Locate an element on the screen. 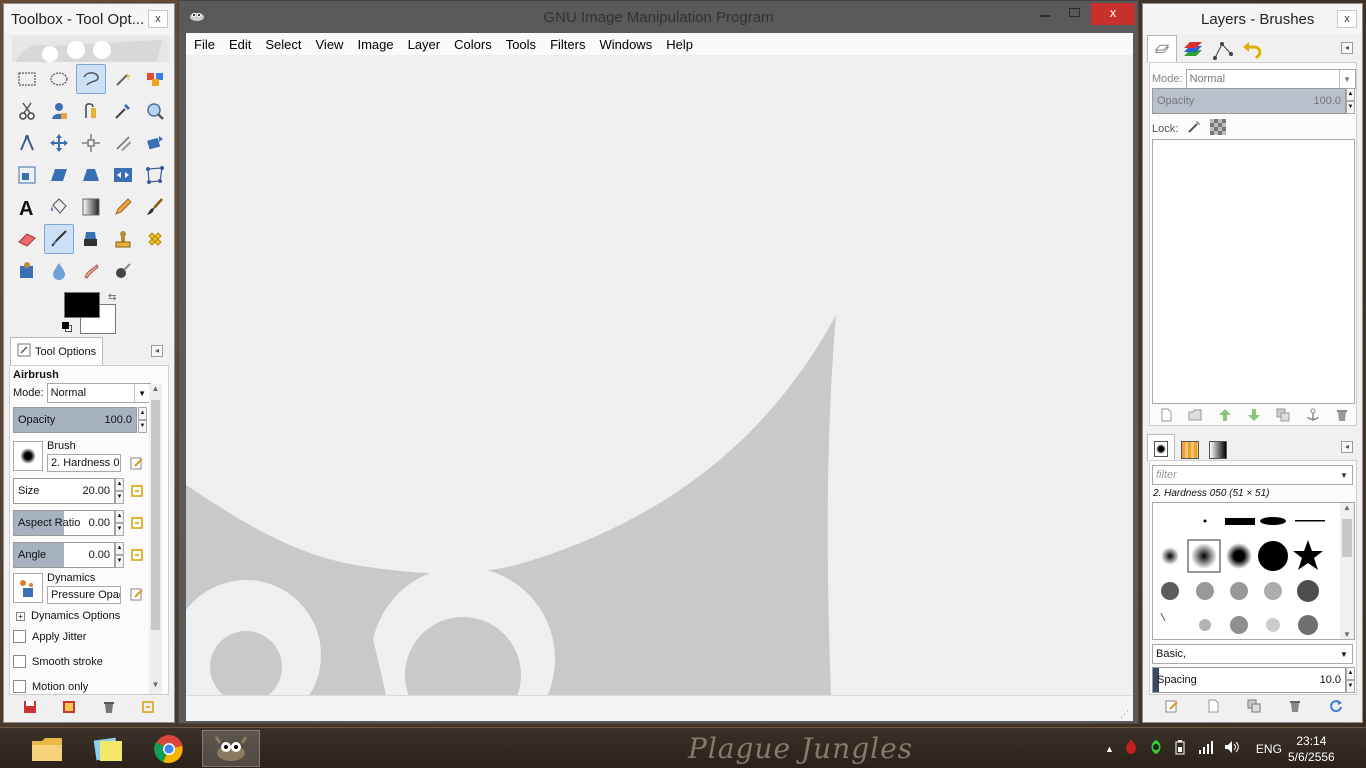 This screenshot has height=768, width=1366. duplicate-brush-icon is located at coordinates (1254, 706).